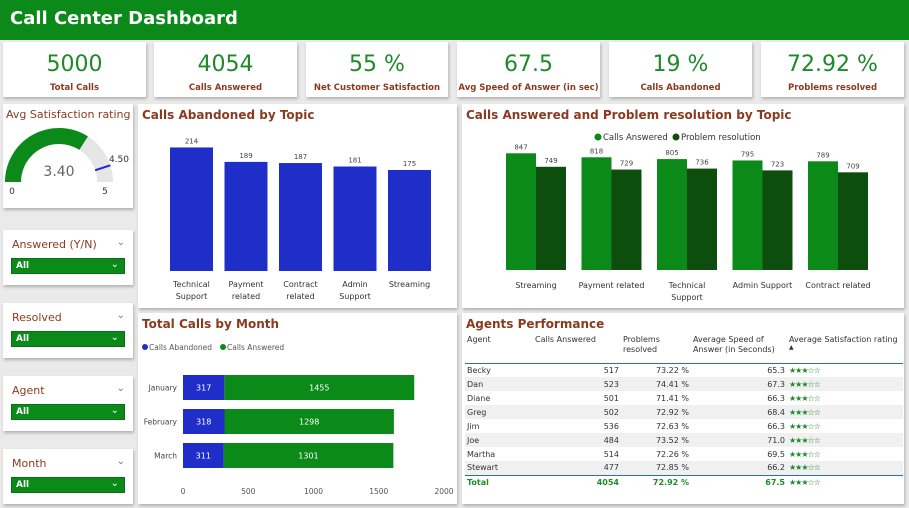 The height and width of the screenshot is (508, 909). I want to click on legend-label: Calls Abandoned, so click(180, 347).